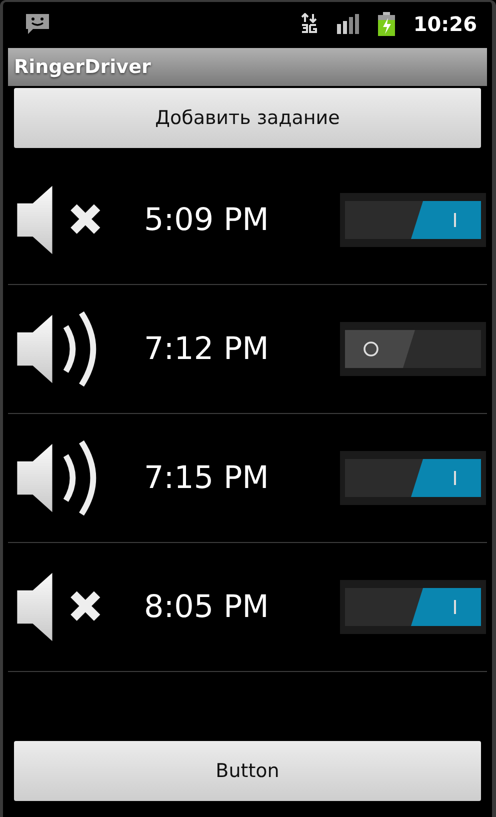 This screenshot has width=496, height=817. What do you see at coordinates (445, 24) in the screenshot?
I see `clock-time: 10:26` at bounding box center [445, 24].